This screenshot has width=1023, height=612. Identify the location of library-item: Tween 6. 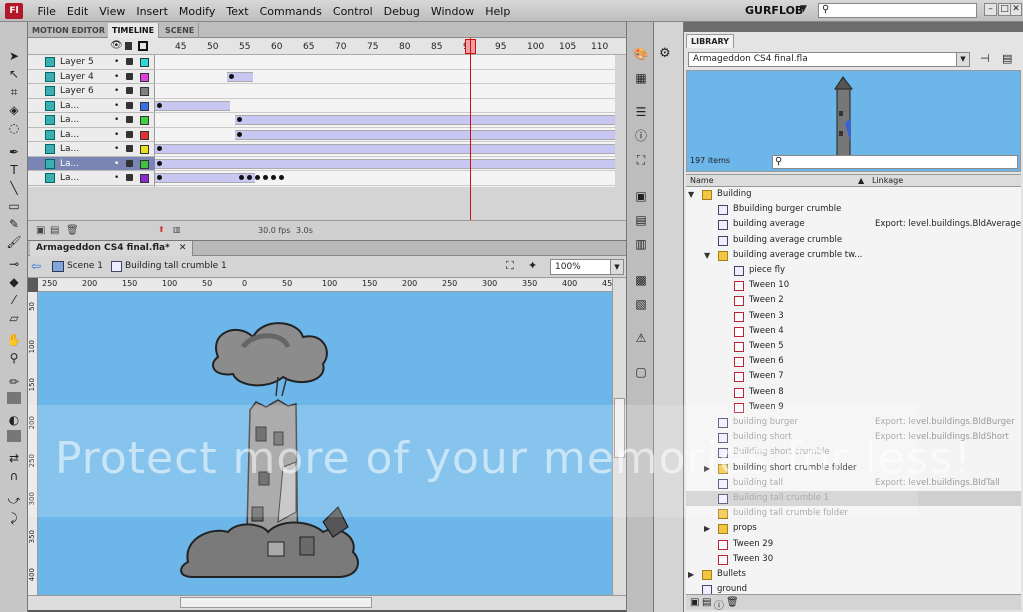
(853, 361).